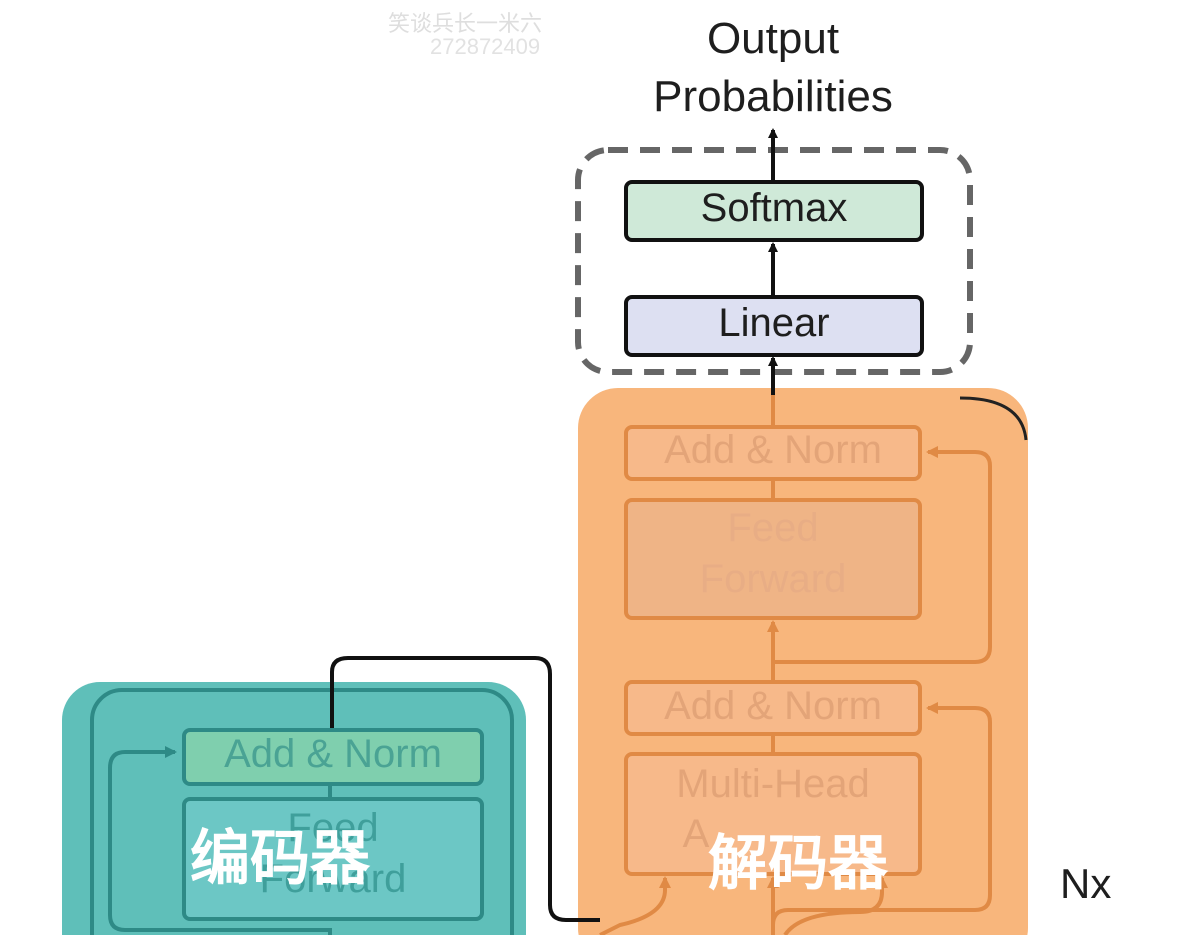 The width and height of the screenshot is (1200, 935). I want to click on decoder-feed-forward-line1: Feed, so click(773, 528).